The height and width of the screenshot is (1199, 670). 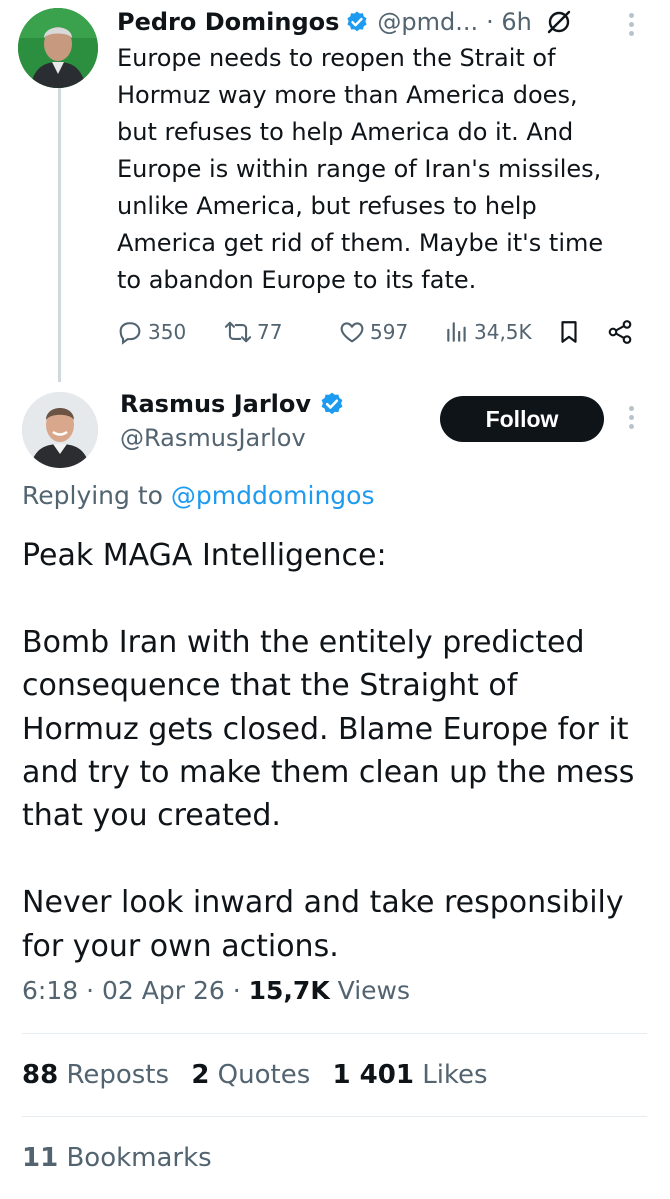 What do you see at coordinates (457, 332) in the screenshot?
I see `views-icon` at bounding box center [457, 332].